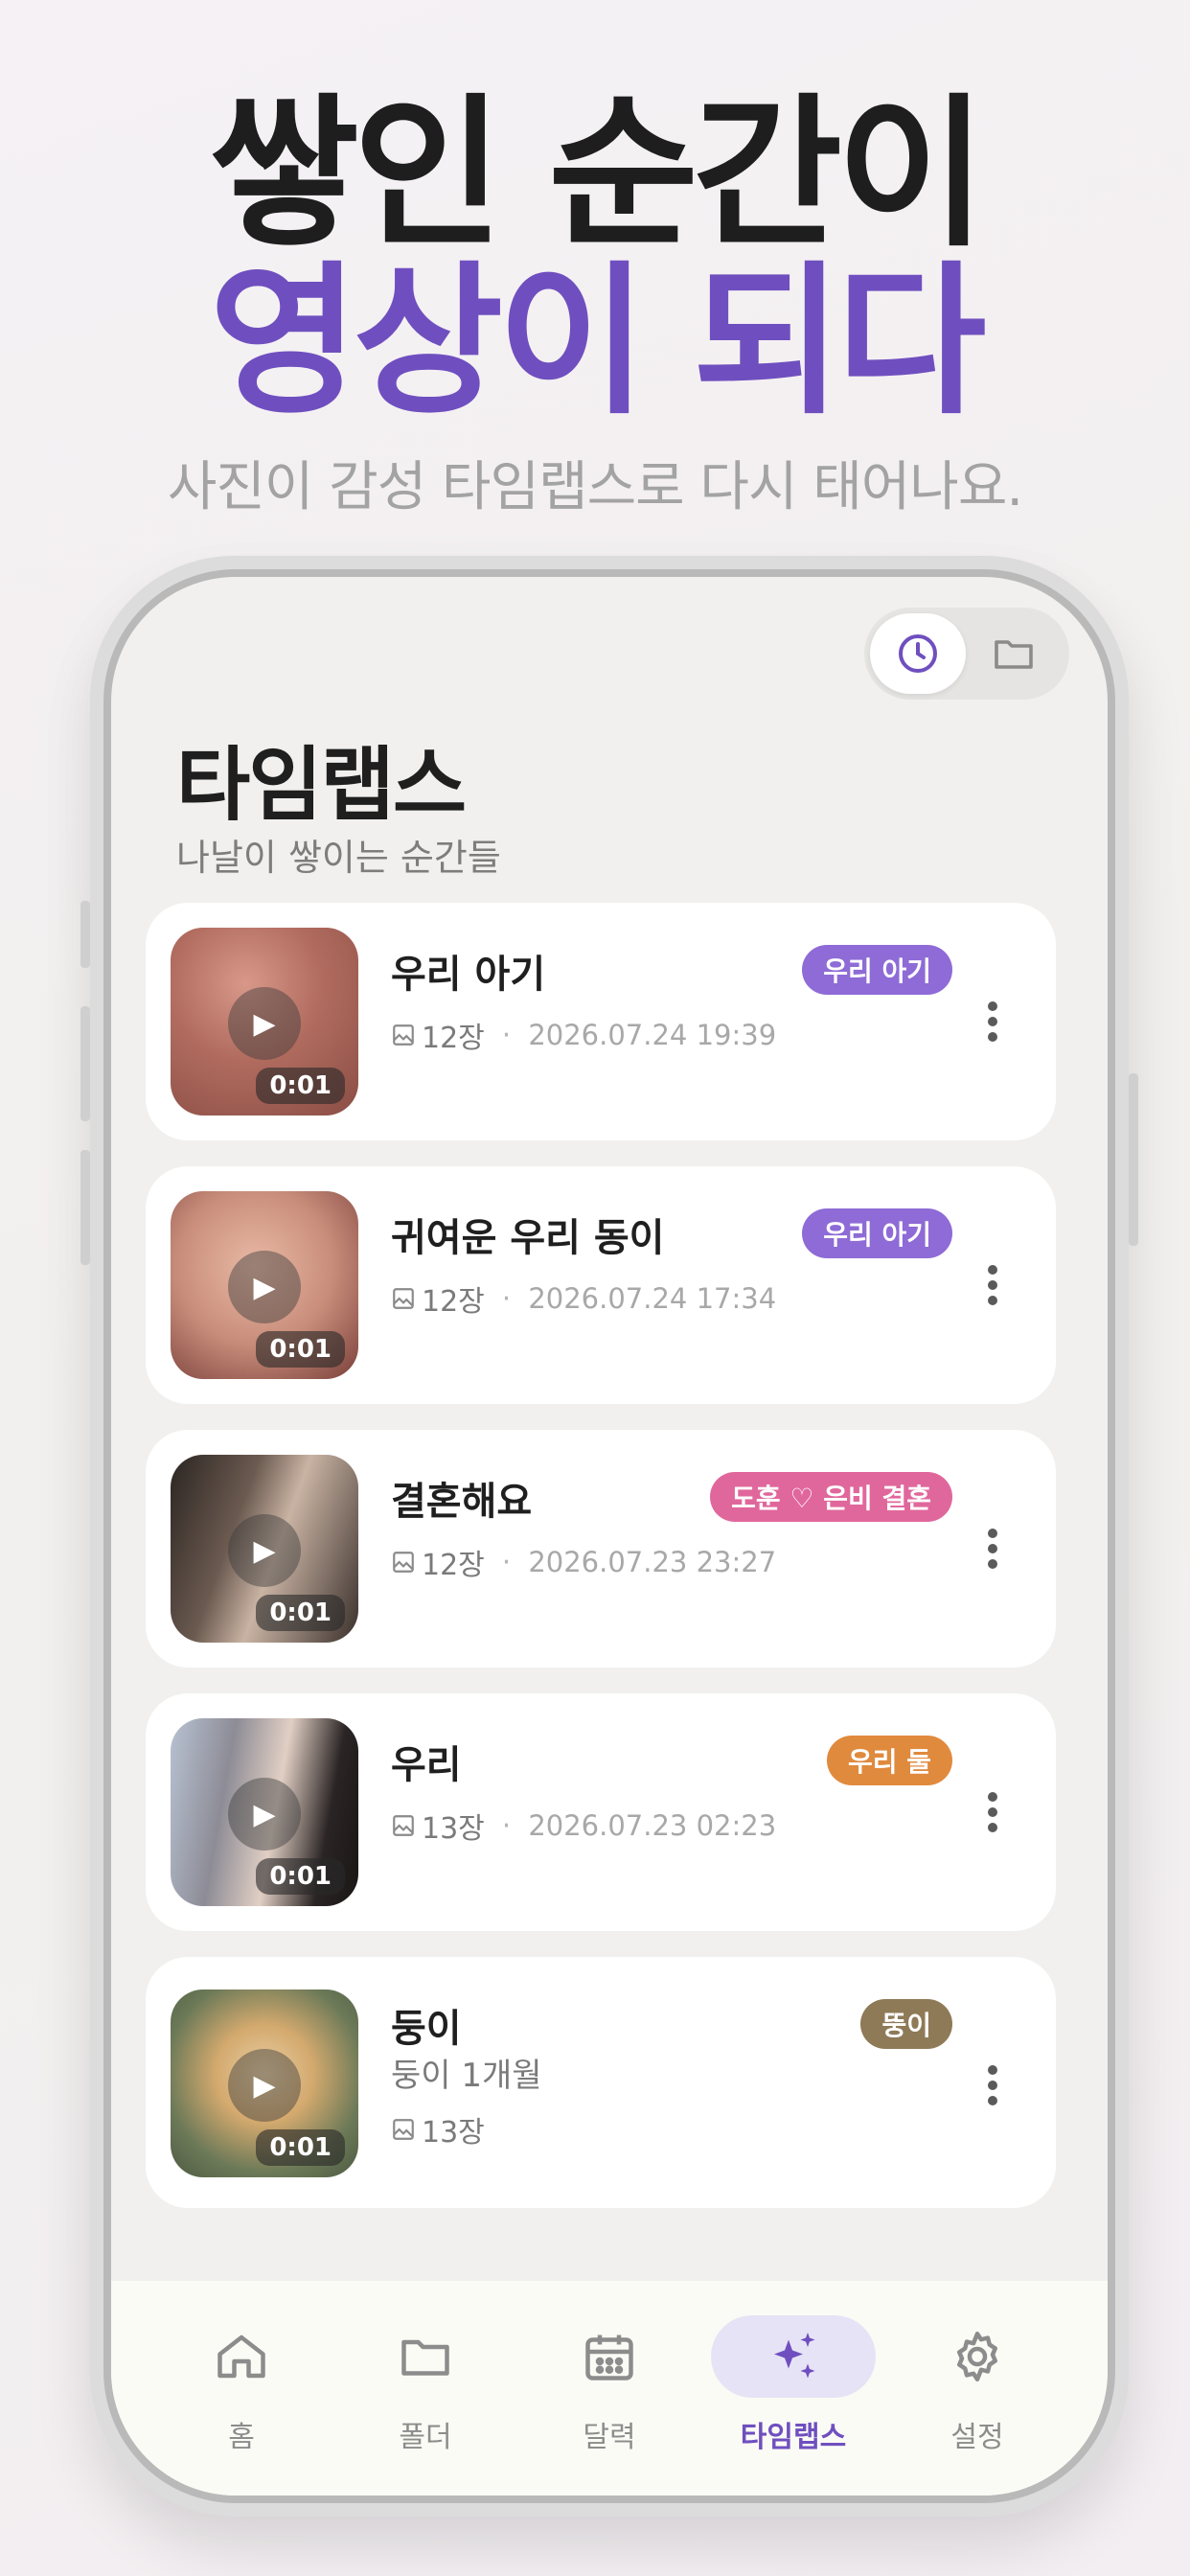 This screenshot has height=2576, width=1190. What do you see at coordinates (528, 1238) in the screenshot?
I see `card-title: 귀여운 우리 동이` at bounding box center [528, 1238].